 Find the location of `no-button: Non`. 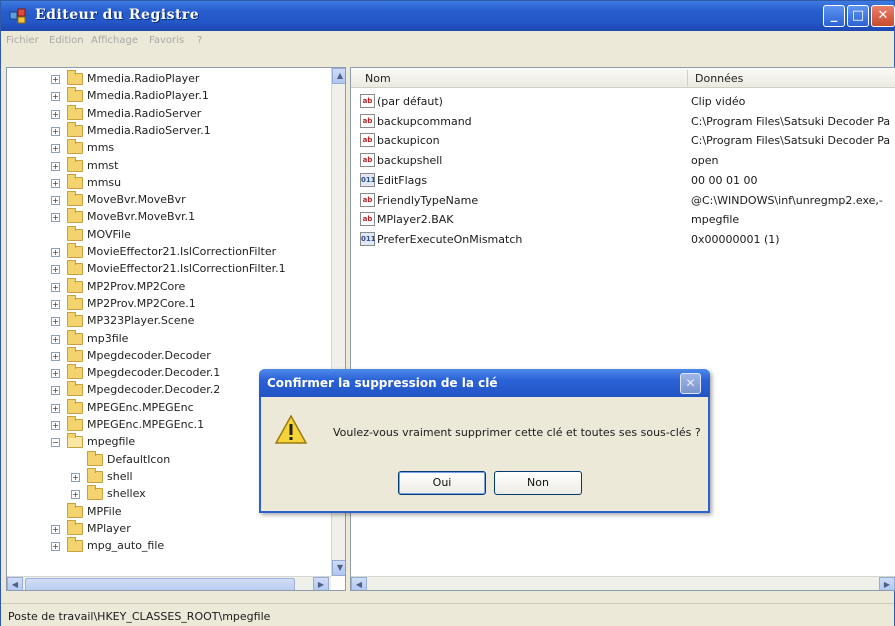

no-button: Non is located at coordinates (538, 483).